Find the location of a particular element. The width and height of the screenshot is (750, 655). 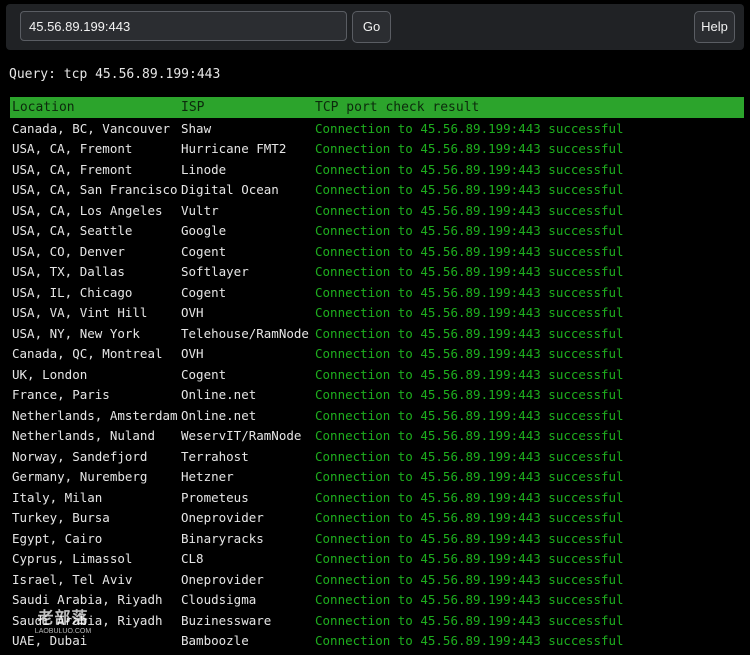

cell-location: USA, VA, Vint Hill is located at coordinates (80, 313).